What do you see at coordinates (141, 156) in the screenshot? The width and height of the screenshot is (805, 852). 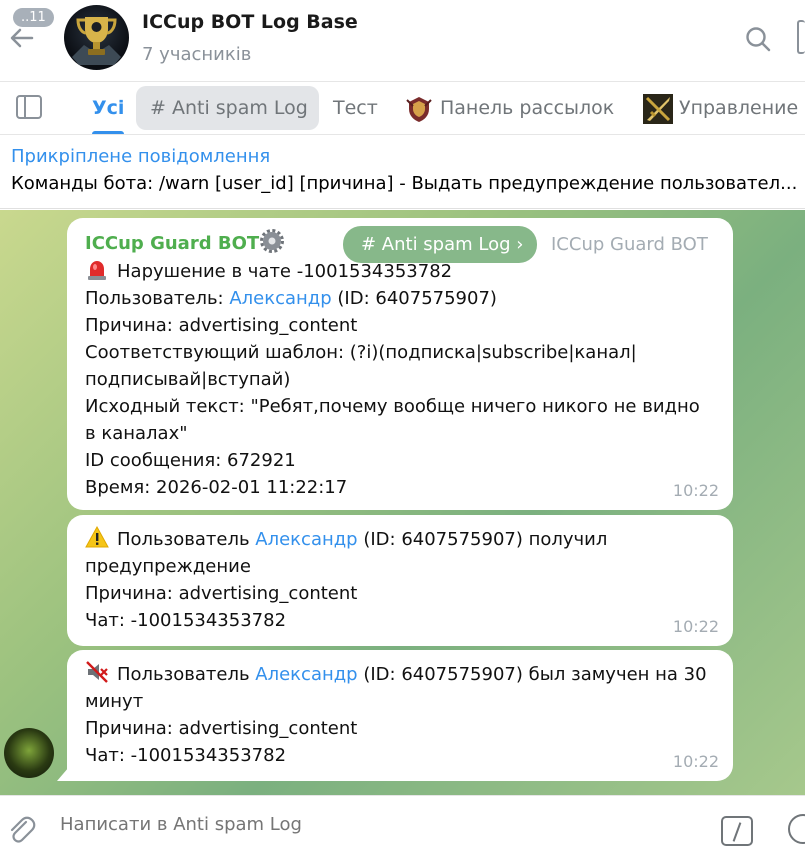 I see `pinned-title: Прикріплене повідомлення` at bounding box center [141, 156].